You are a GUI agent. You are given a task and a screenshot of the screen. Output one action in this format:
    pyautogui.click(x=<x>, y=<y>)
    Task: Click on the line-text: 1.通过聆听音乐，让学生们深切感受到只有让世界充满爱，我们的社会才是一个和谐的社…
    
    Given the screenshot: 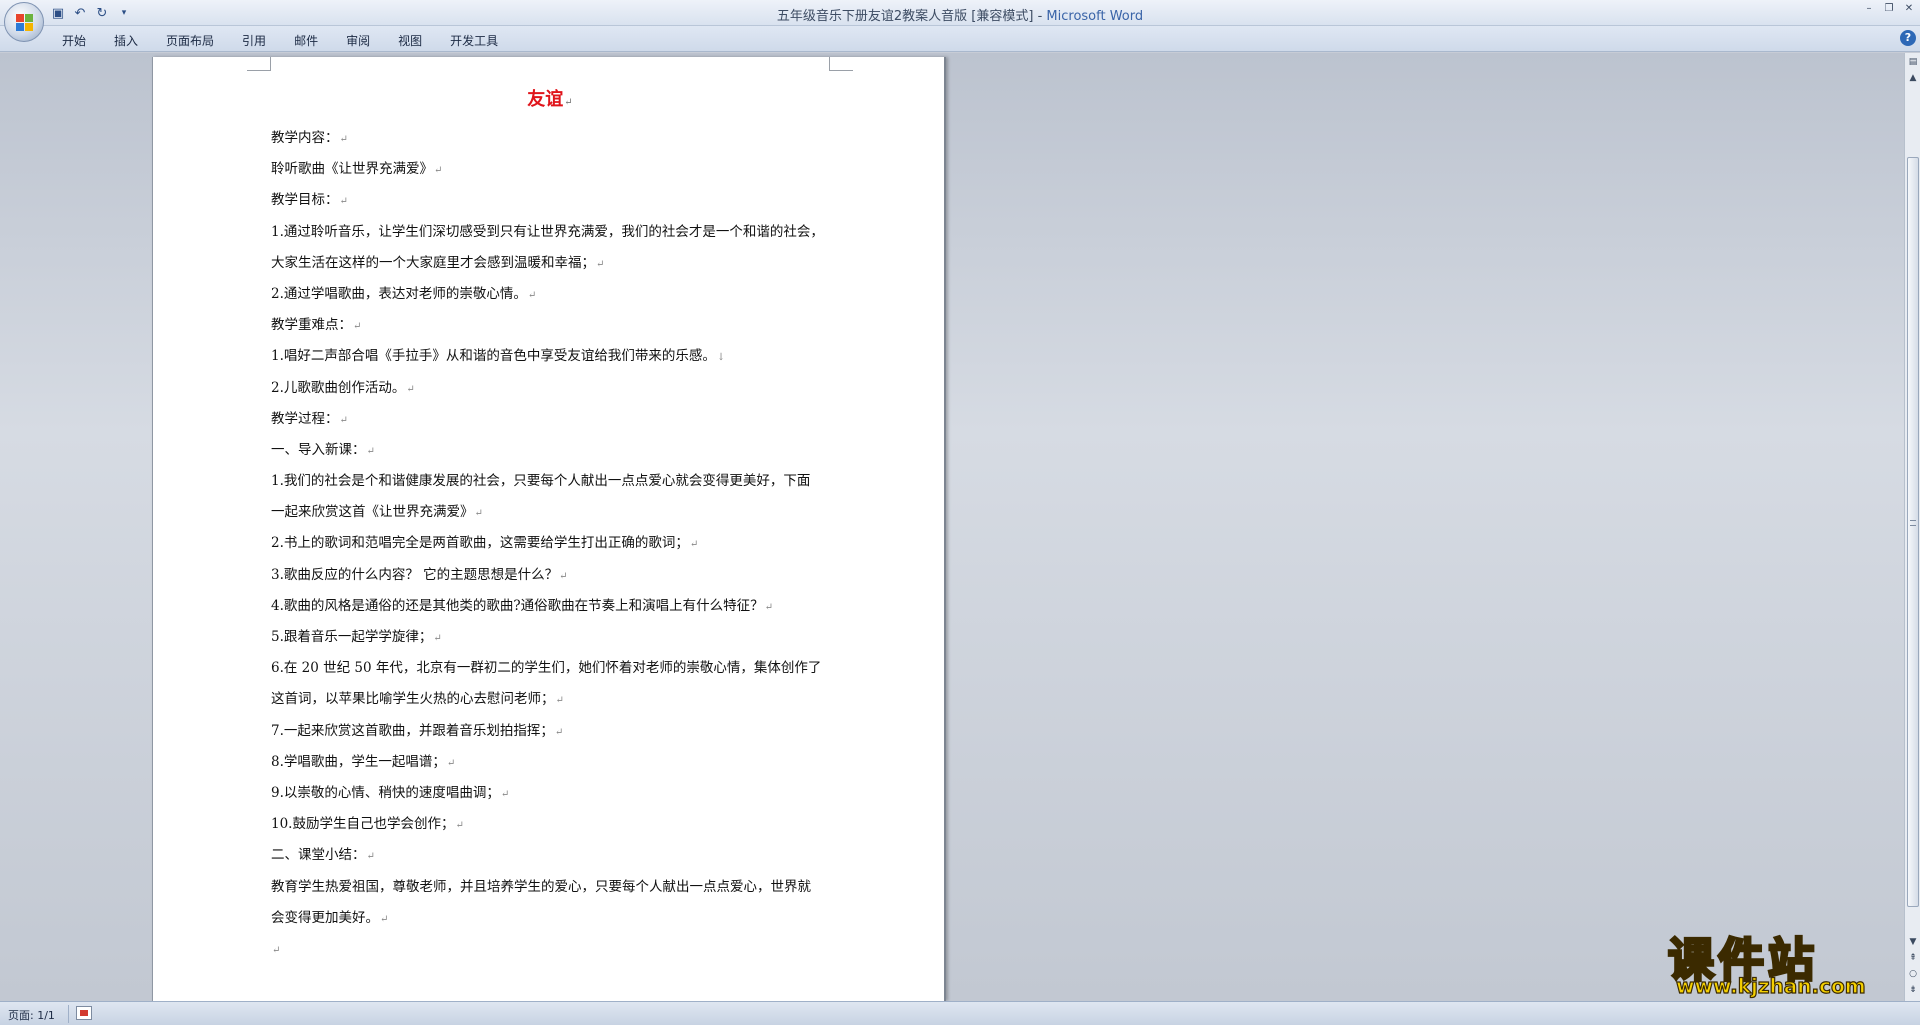 What is the action you would take?
    pyautogui.click(x=547, y=231)
    